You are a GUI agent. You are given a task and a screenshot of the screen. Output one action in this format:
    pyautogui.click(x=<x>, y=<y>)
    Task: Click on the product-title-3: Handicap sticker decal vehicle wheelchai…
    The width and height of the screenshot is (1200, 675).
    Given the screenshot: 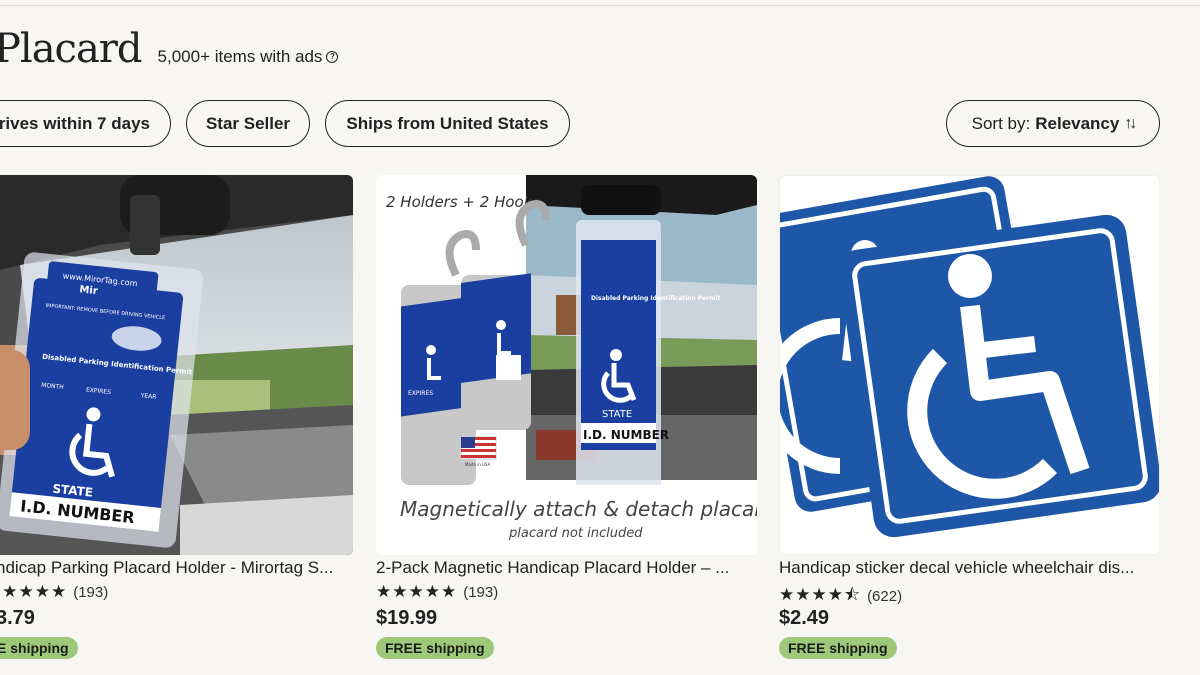 What is the action you would take?
    pyautogui.click(x=969, y=568)
    